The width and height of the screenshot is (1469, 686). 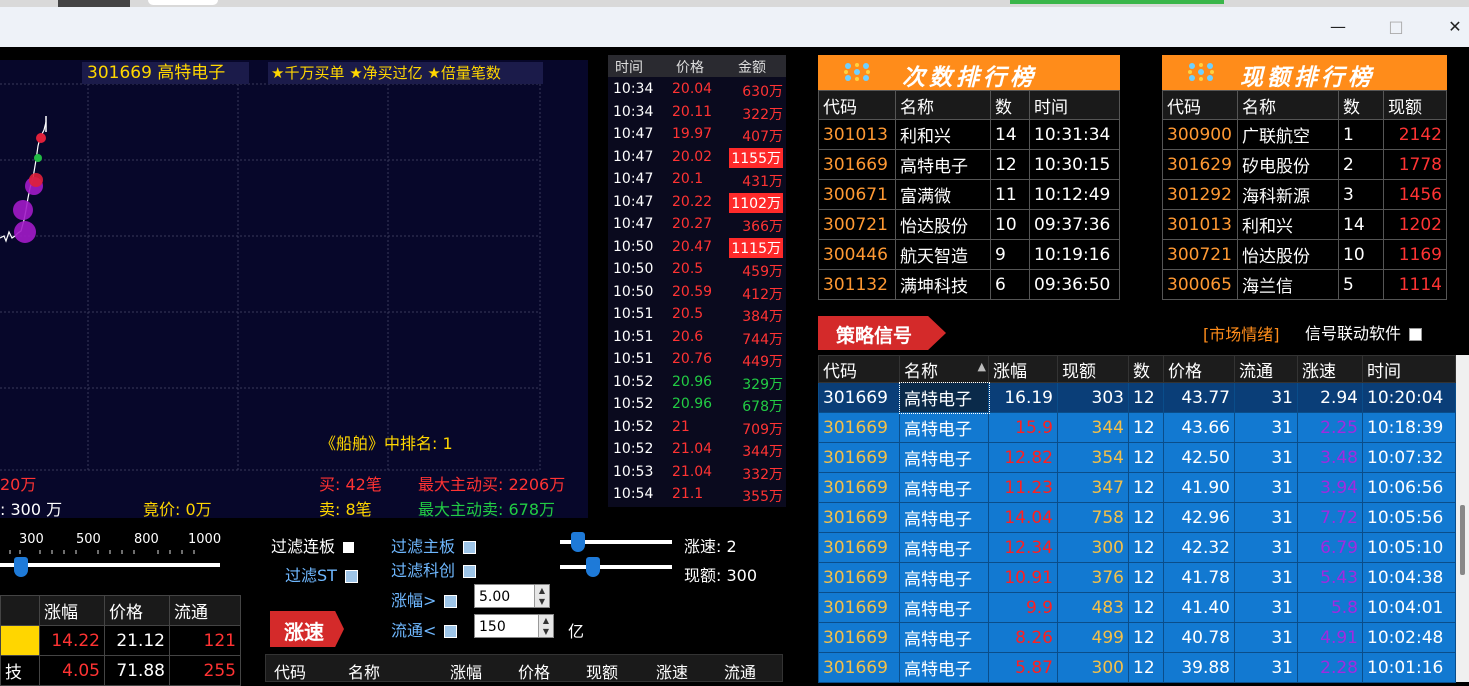 What do you see at coordinates (1415, 134) in the screenshot?
I see `row-value: 2142` at bounding box center [1415, 134].